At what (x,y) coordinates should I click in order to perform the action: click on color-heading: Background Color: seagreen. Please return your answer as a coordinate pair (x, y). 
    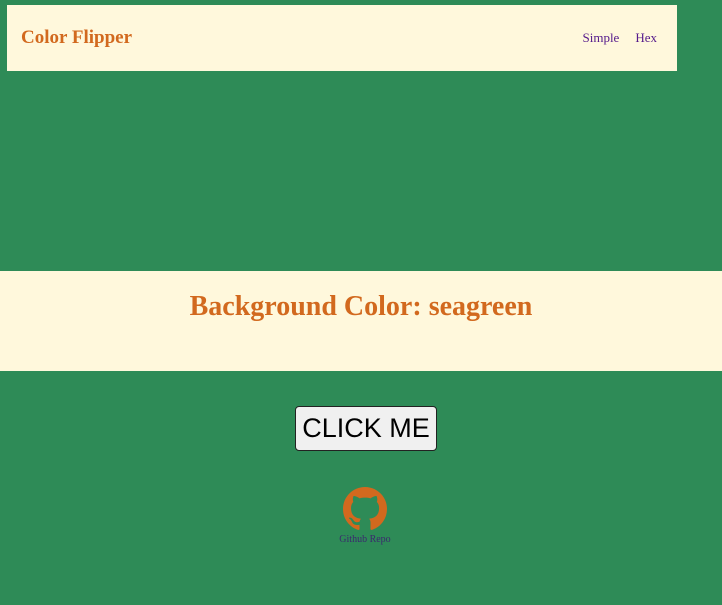
    Looking at the image, I should click on (361, 307).